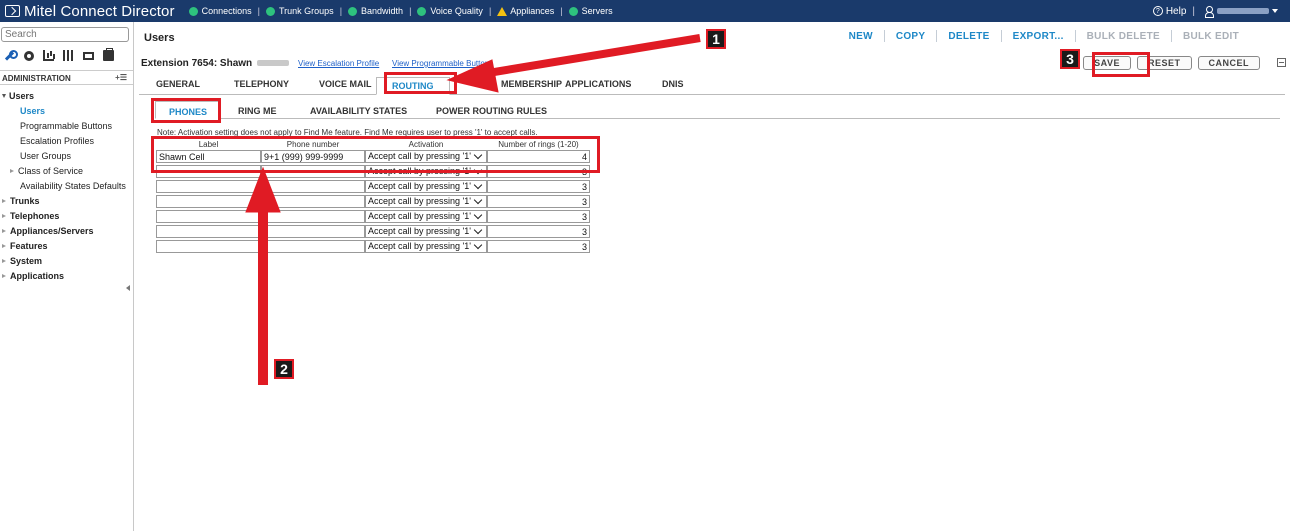 The height and width of the screenshot is (531, 1290). What do you see at coordinates (128, 288) in the screenshot?
I see `collapse-sidebar-icon` at bounding box center [128, 288].